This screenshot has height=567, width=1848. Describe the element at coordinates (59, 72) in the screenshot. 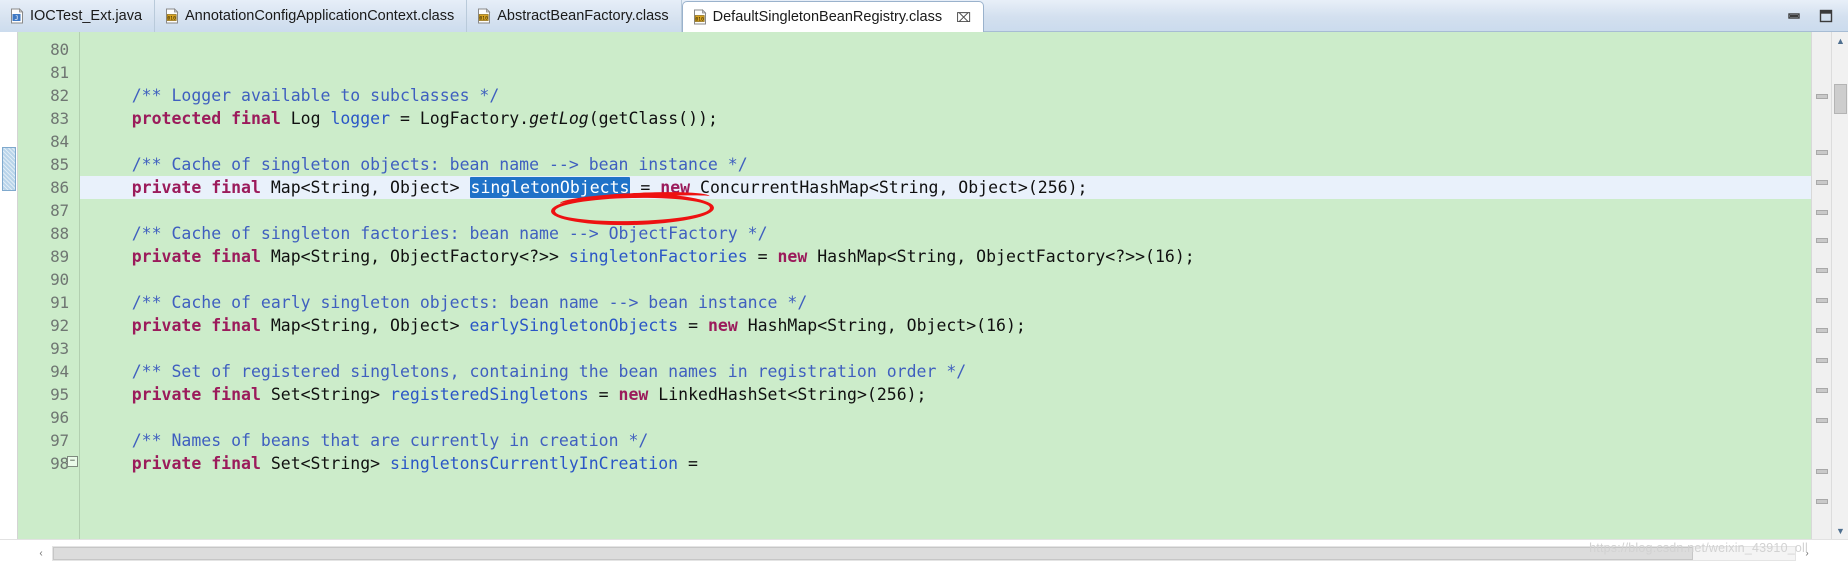

I see `line-number: 81` at that location.